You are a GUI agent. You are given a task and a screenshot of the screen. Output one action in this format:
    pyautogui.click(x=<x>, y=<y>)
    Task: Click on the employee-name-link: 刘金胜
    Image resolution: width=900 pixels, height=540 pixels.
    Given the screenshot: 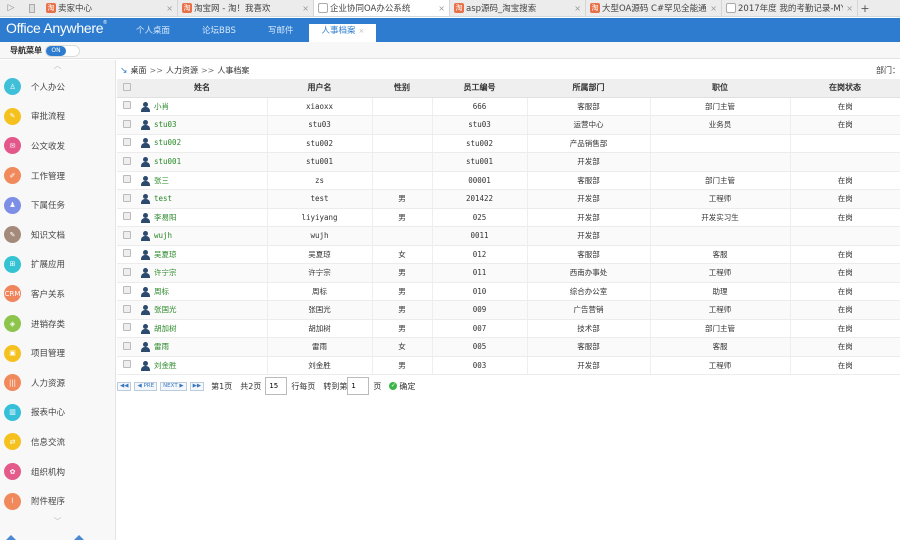 What is the action you would take?
    pyautogui.click(x=202, y=365)
    